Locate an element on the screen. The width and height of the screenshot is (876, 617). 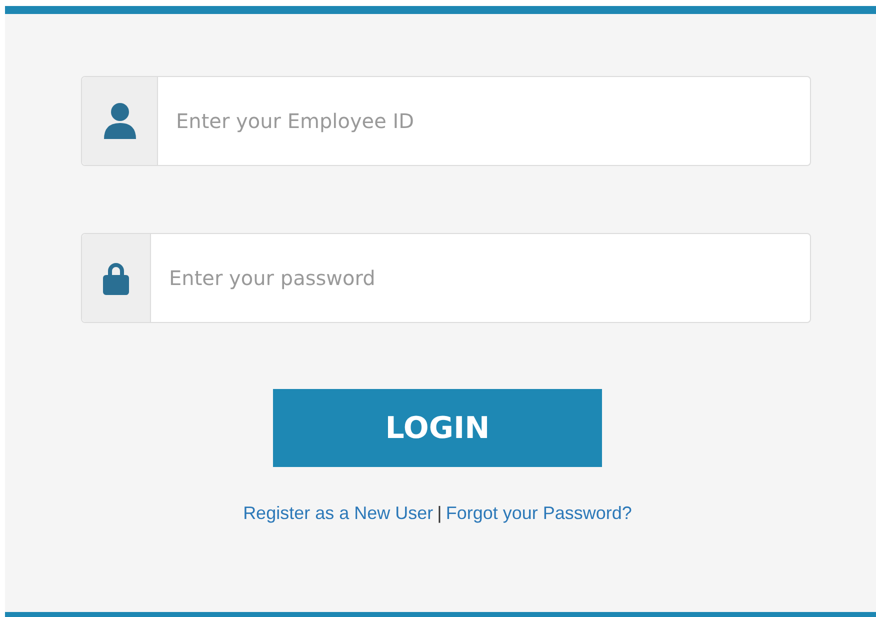
lock-icon is located at coordinates (116, 278).